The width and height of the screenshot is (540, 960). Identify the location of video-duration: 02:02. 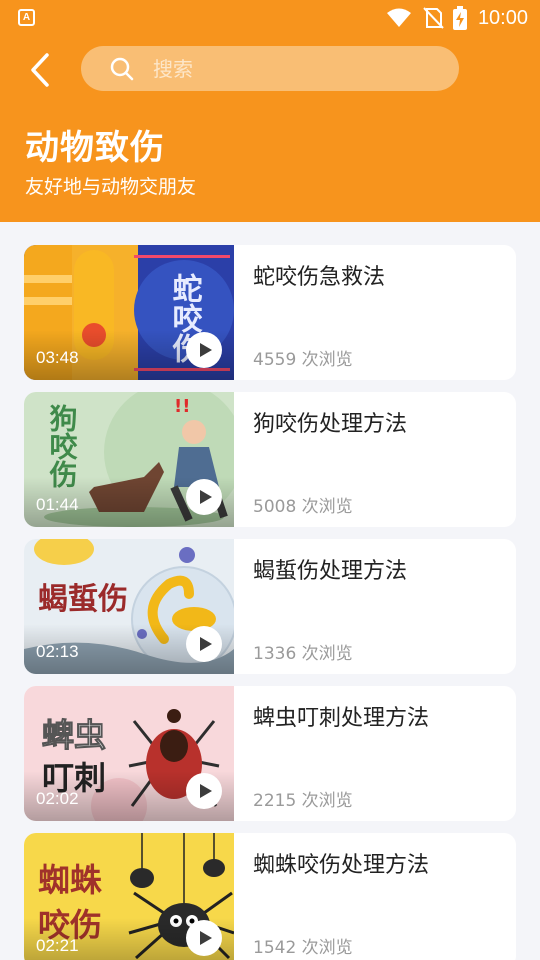
(57, 798).